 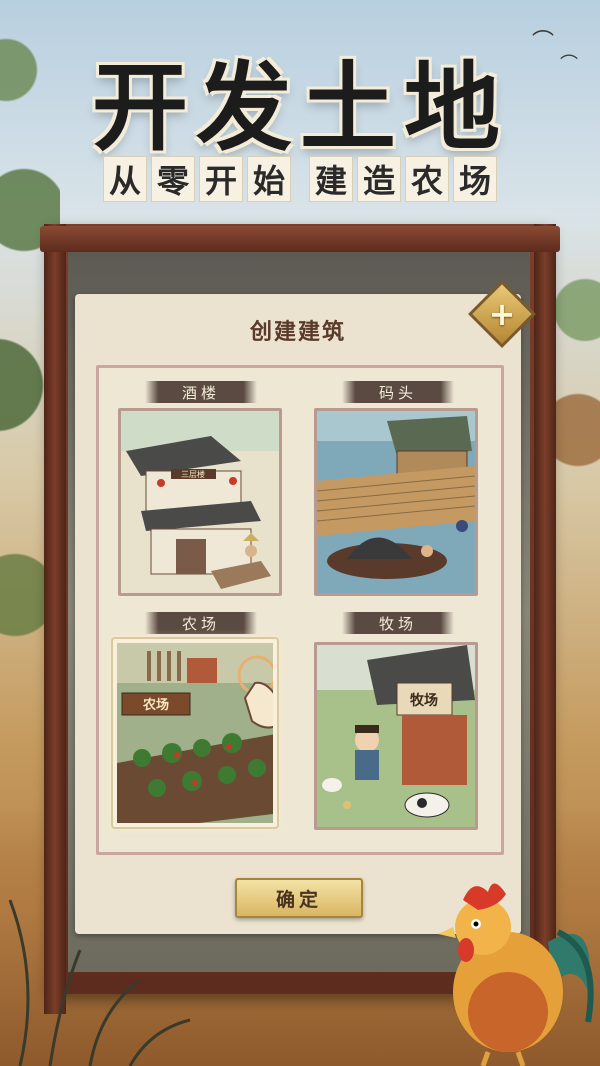 What do you see at coordinates (331, 179) in the screenshot?
I see `subtitle-char: 建` at bounding box center [331, 179].